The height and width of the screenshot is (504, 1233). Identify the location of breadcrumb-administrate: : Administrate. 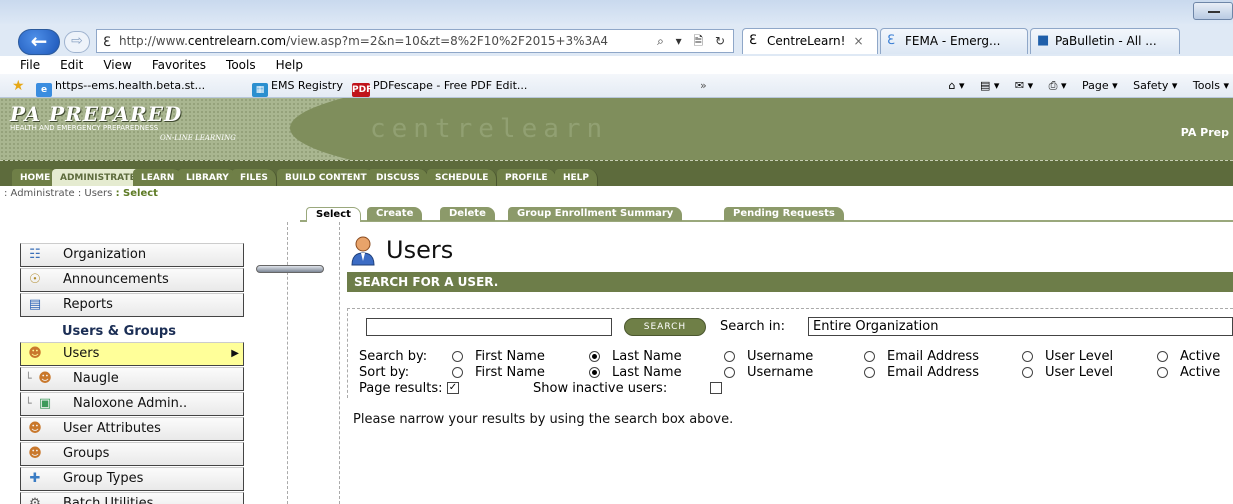
(39, 193).